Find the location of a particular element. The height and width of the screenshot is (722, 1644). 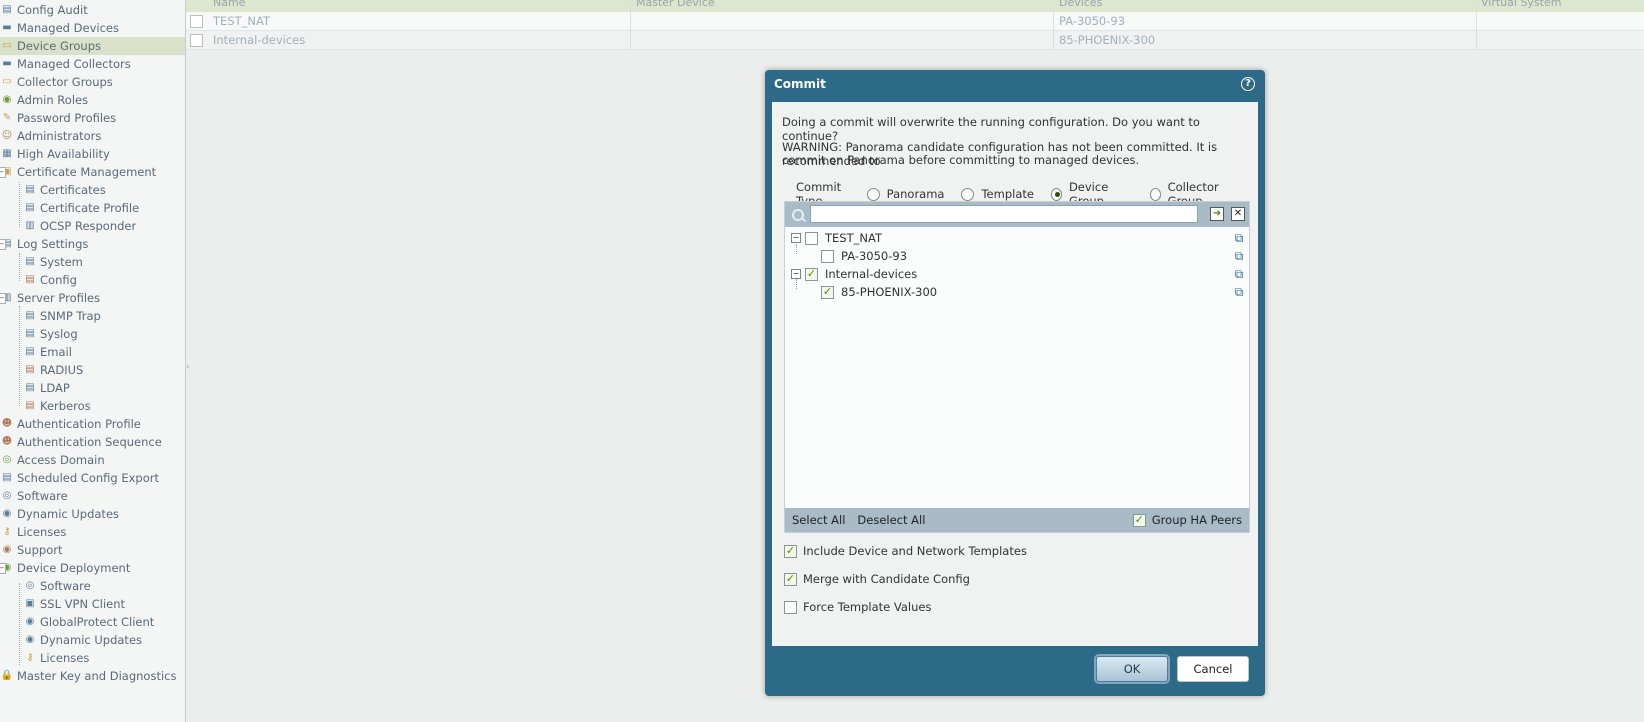

checkbox-internal-devices: ✓ is located at coordinates (811, 274).